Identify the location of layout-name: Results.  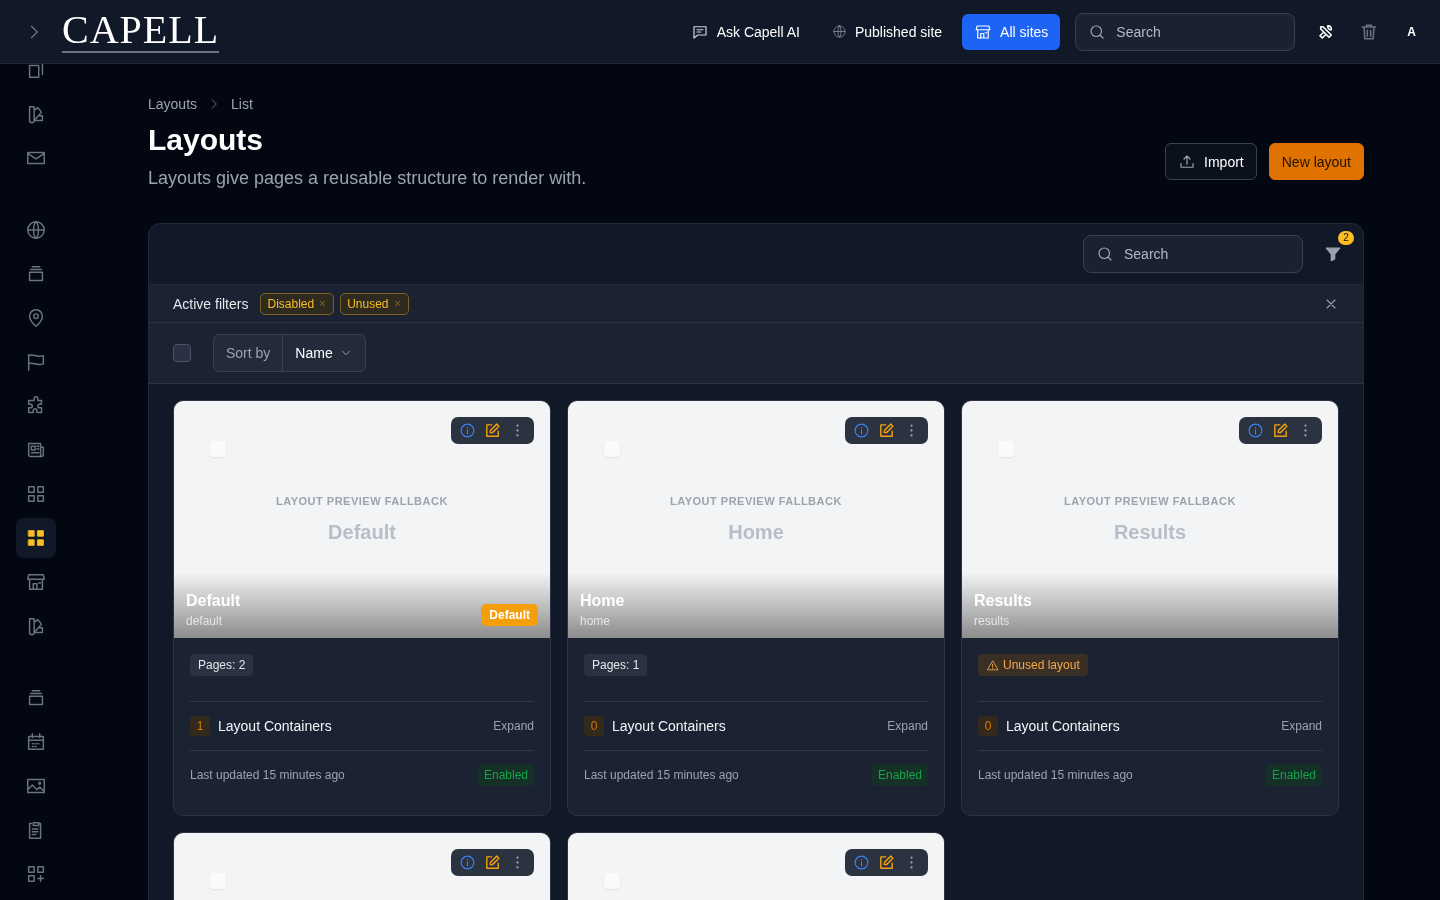
(1003, 601).